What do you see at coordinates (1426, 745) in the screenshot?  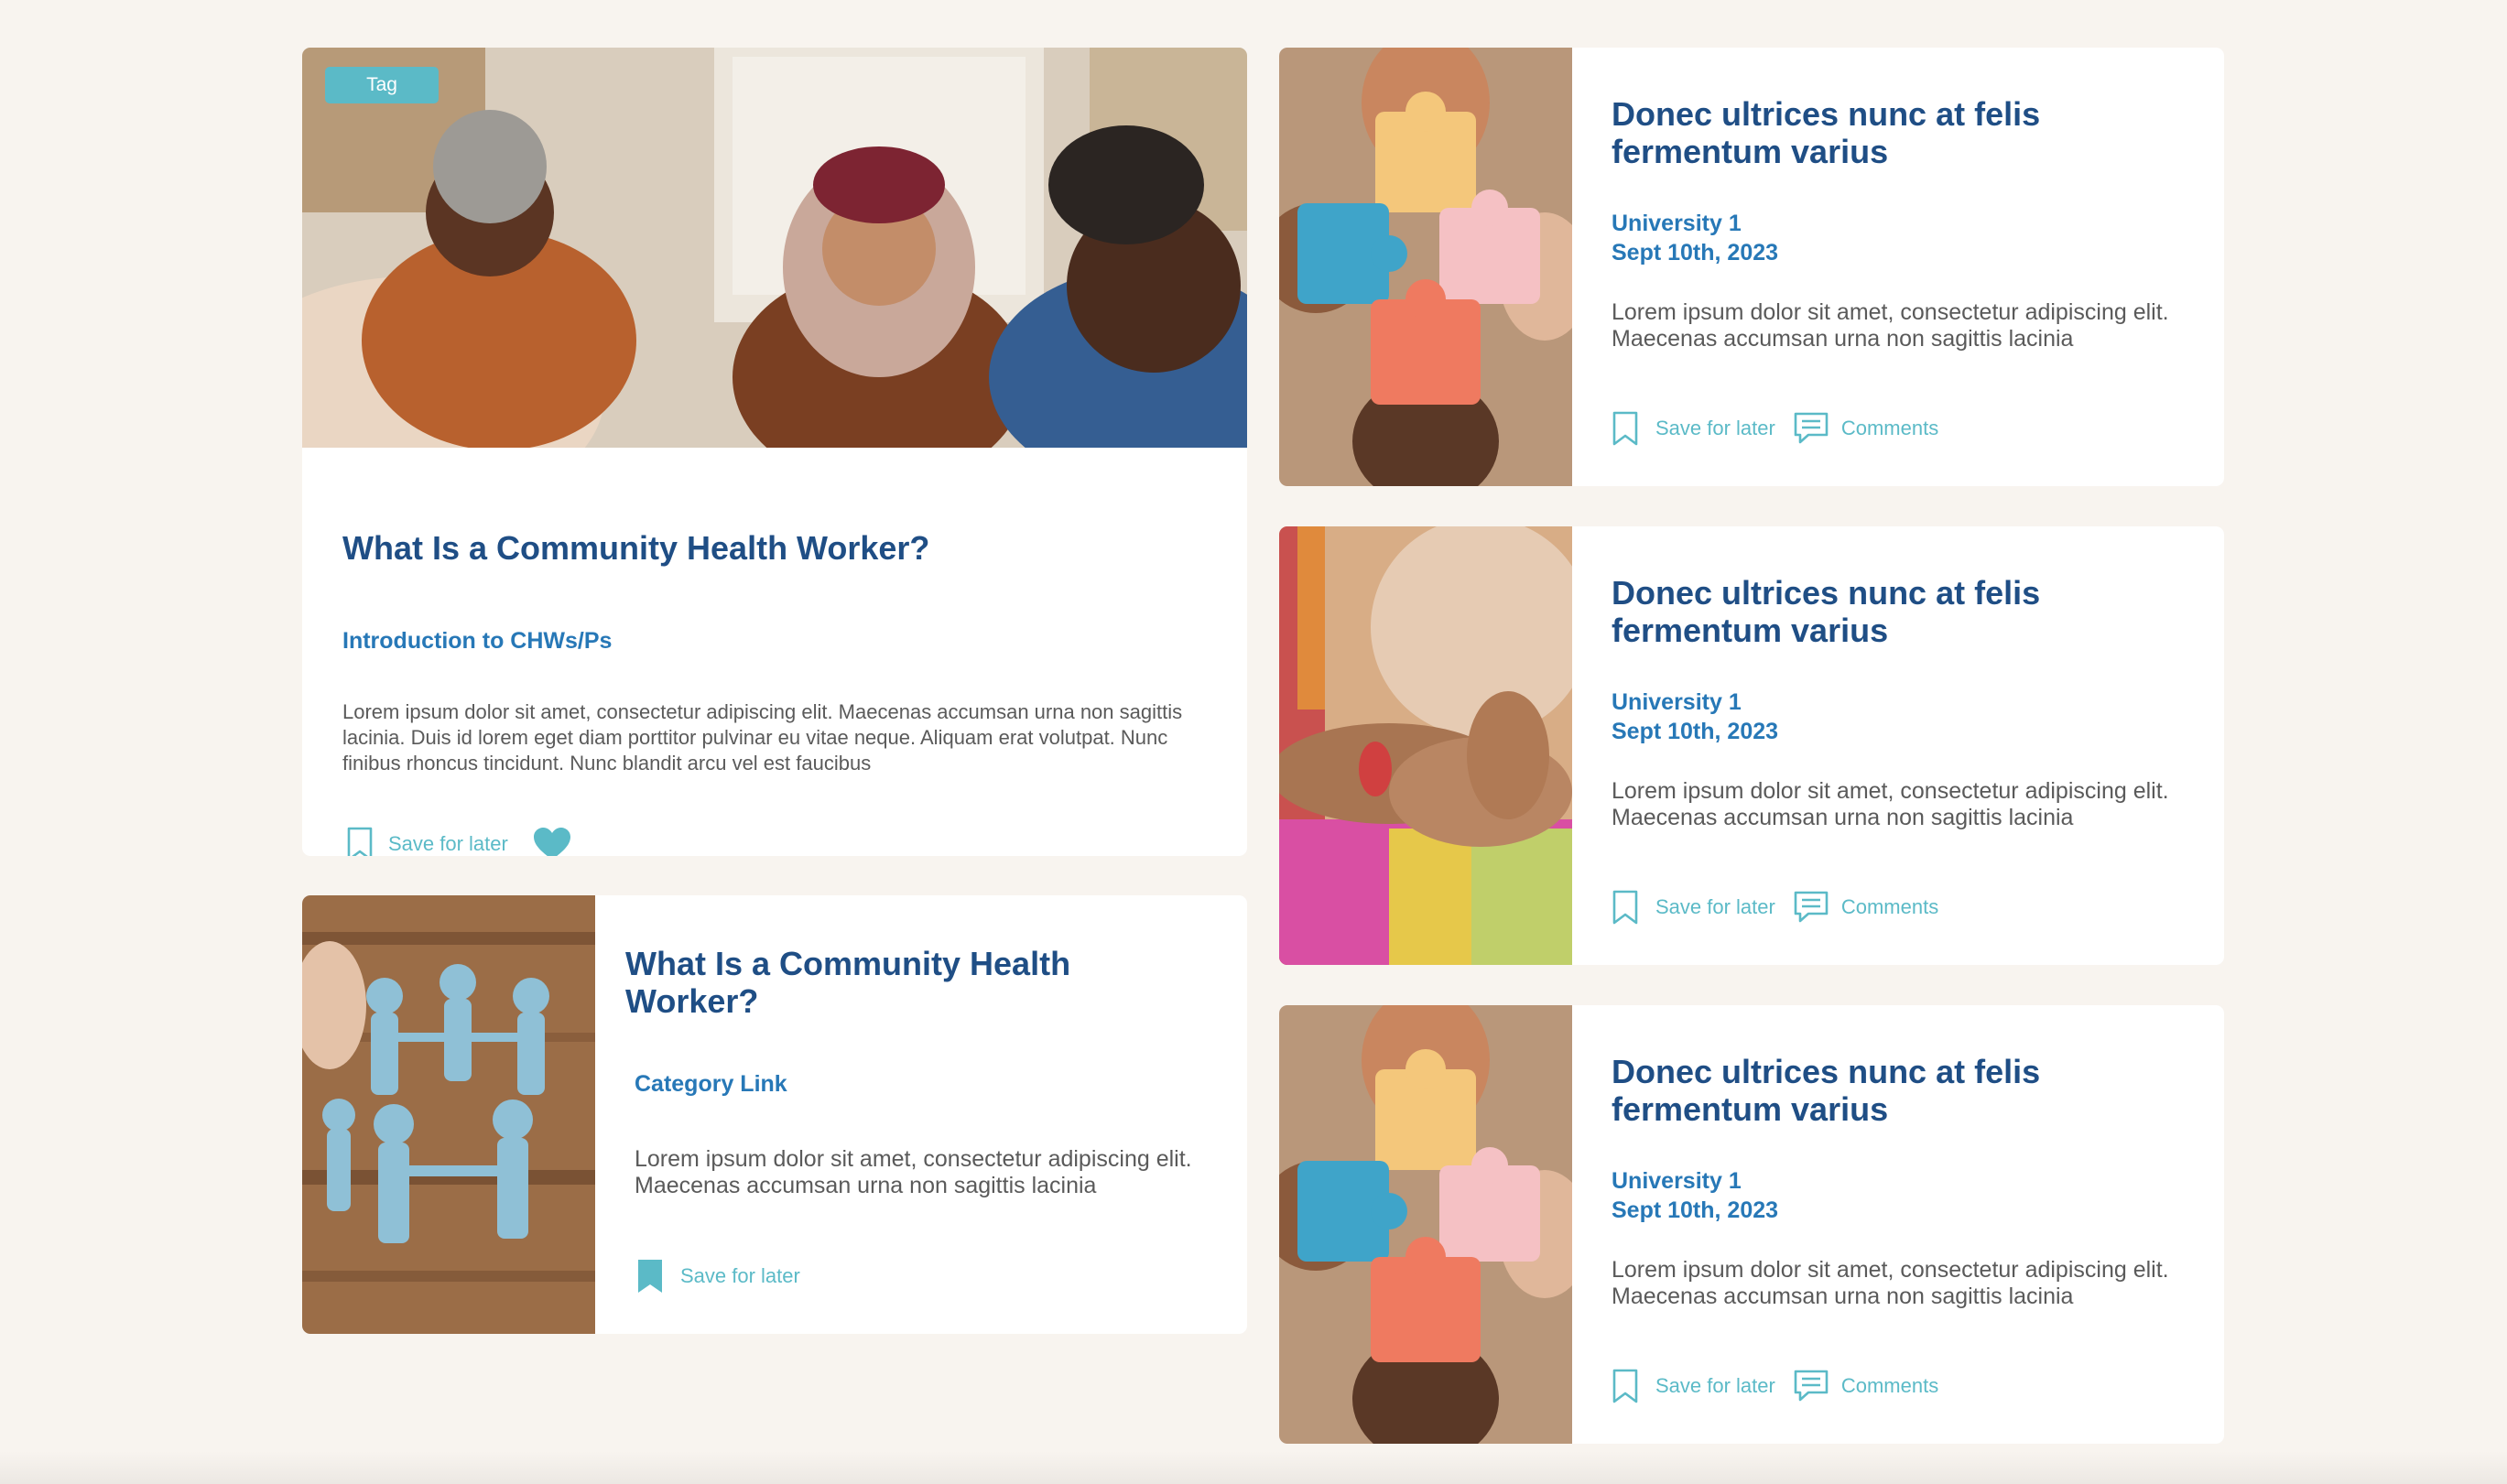 I see `holding-hands-image` at bounding box center [1426, 745].